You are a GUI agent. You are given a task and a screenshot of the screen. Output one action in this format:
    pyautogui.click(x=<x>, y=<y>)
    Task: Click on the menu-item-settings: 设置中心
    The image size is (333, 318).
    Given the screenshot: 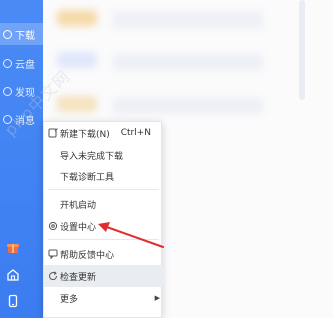 What is the action you would take?
    pyautogui.click(x=103, y=226)
    